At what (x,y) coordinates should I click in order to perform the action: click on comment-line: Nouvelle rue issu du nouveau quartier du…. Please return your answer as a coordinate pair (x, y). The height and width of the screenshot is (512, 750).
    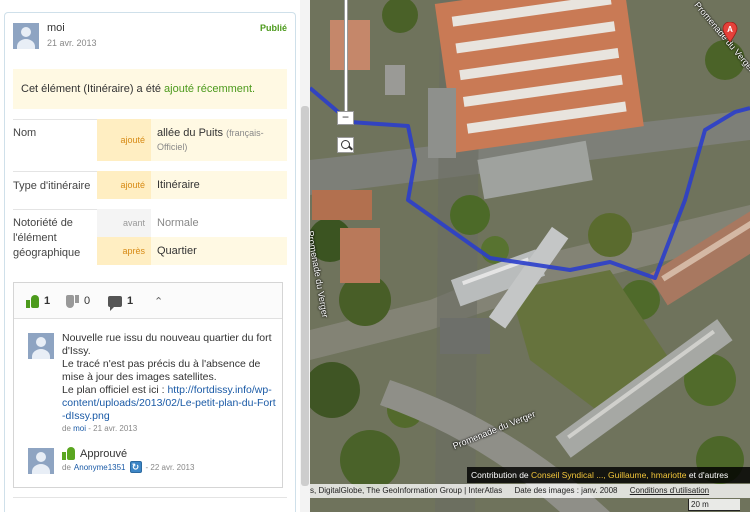
    Looking at the image, I should click on (167, 344).